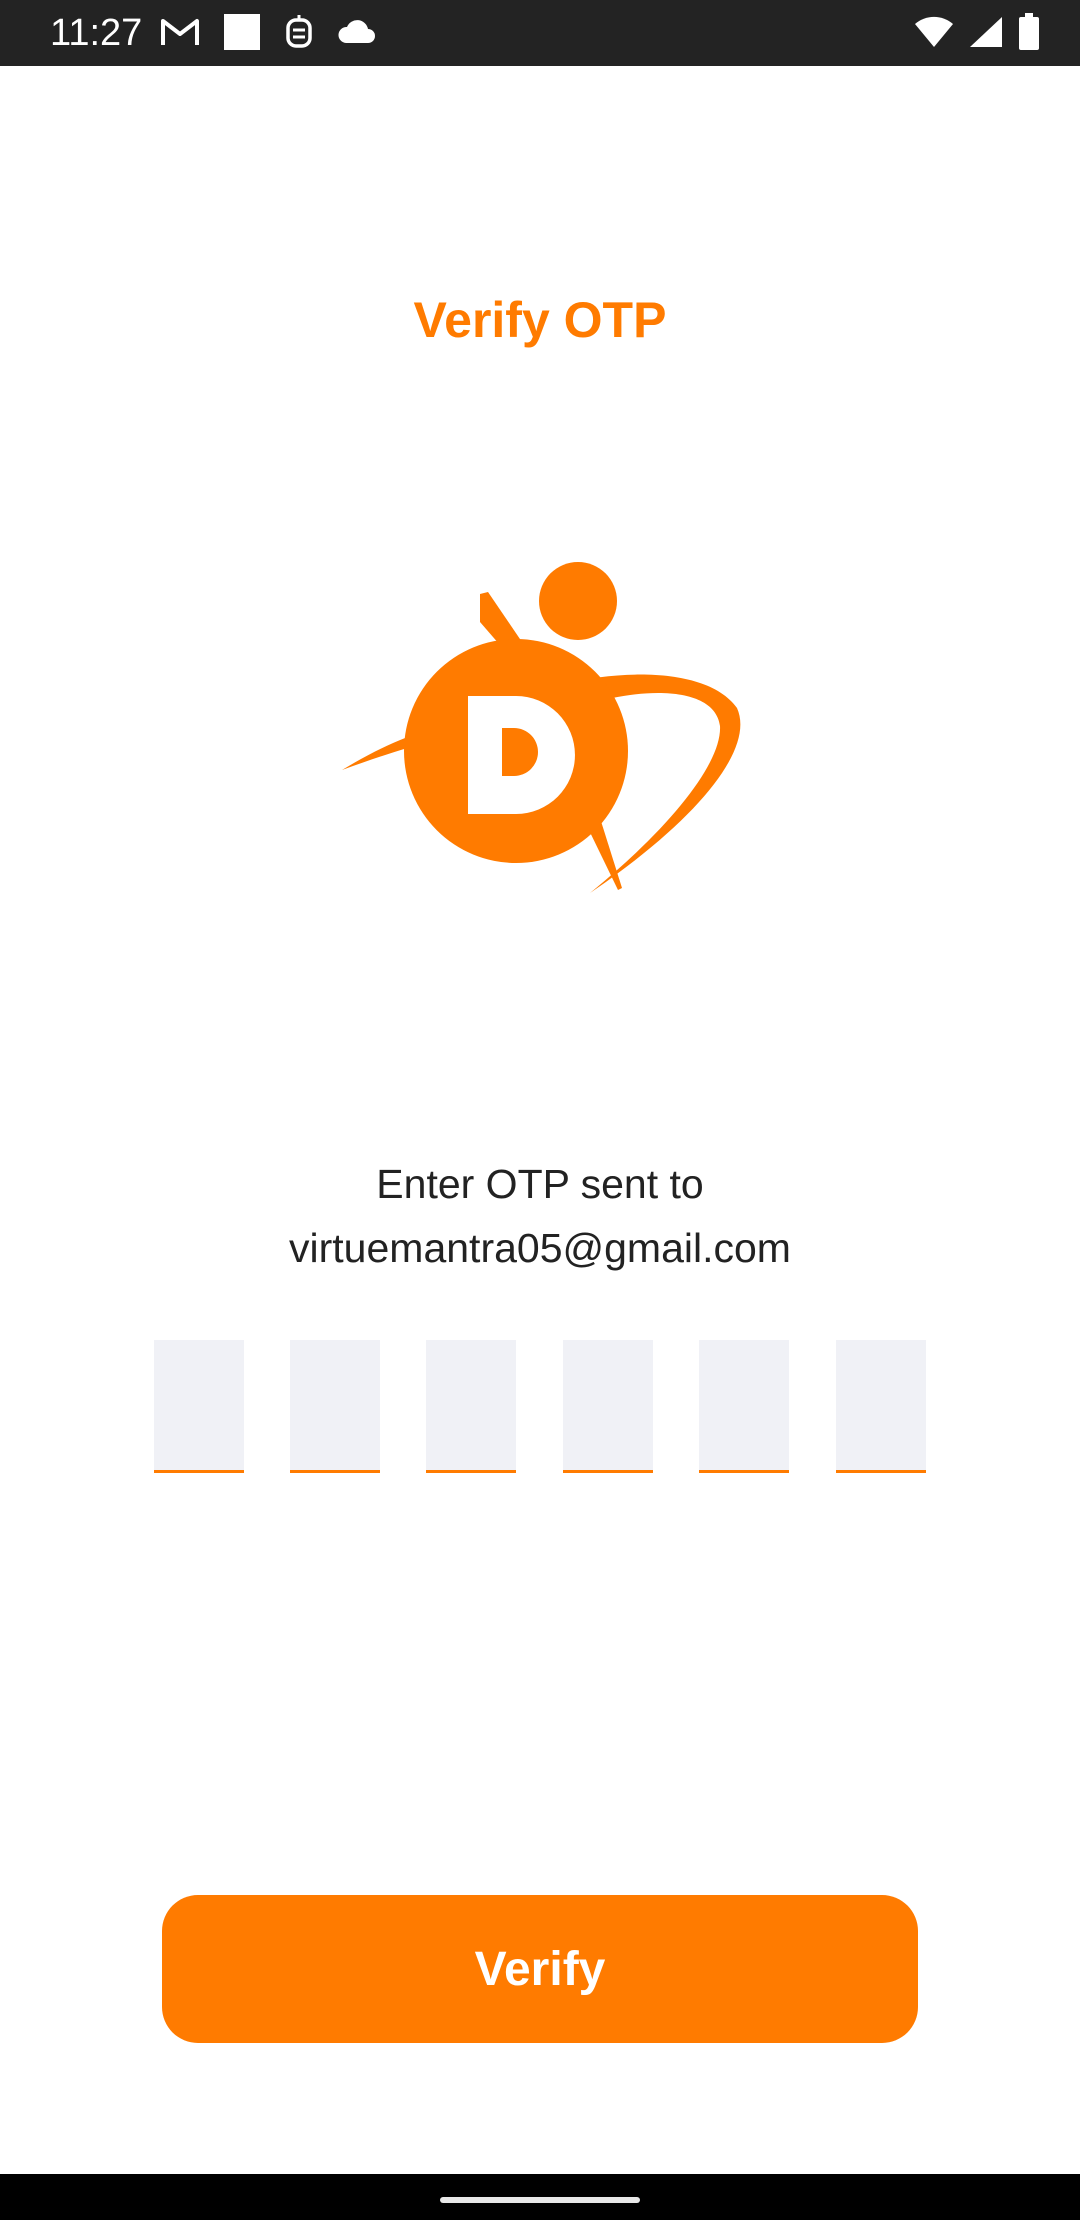 The width and height of the screenshot is (1080, 2220). Describe the element at coordinates (540, 723) in the screenshot. I see `app-logo` at that location.